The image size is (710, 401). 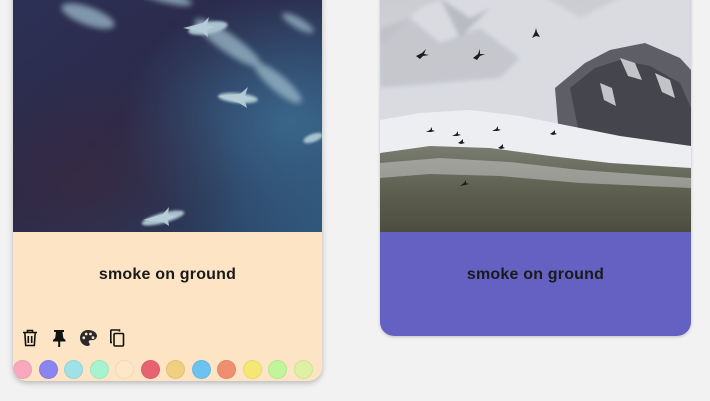 What do you see at coordinates (535, 284) in the screenshot?
I see `card-body: smoke on ground` at bounding box center [535, 284].